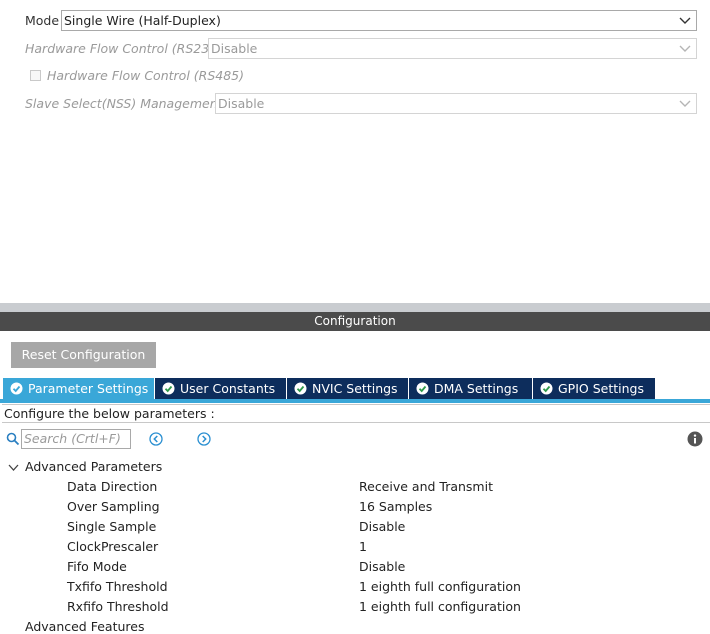  I want to click on configure-description: Configure the below parameters :, so click(356, 413).